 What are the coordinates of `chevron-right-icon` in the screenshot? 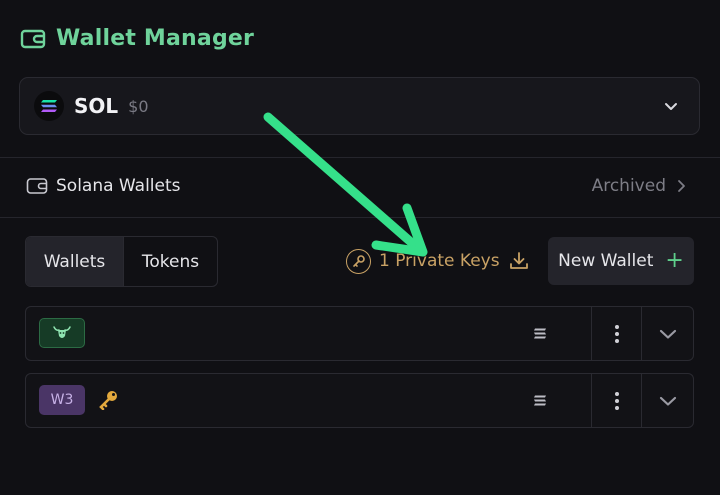 It's located at (681, 186).